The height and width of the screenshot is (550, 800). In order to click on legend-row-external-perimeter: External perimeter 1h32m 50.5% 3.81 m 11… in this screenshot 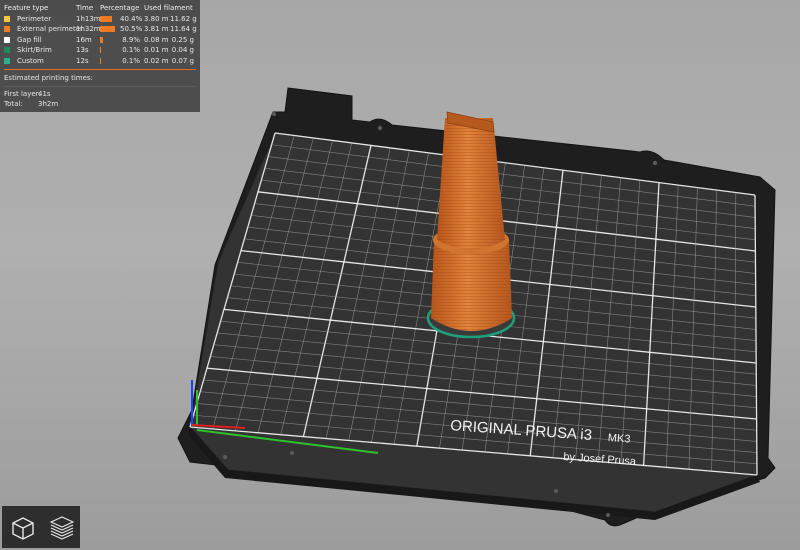, I will do `click(100, 29)`.